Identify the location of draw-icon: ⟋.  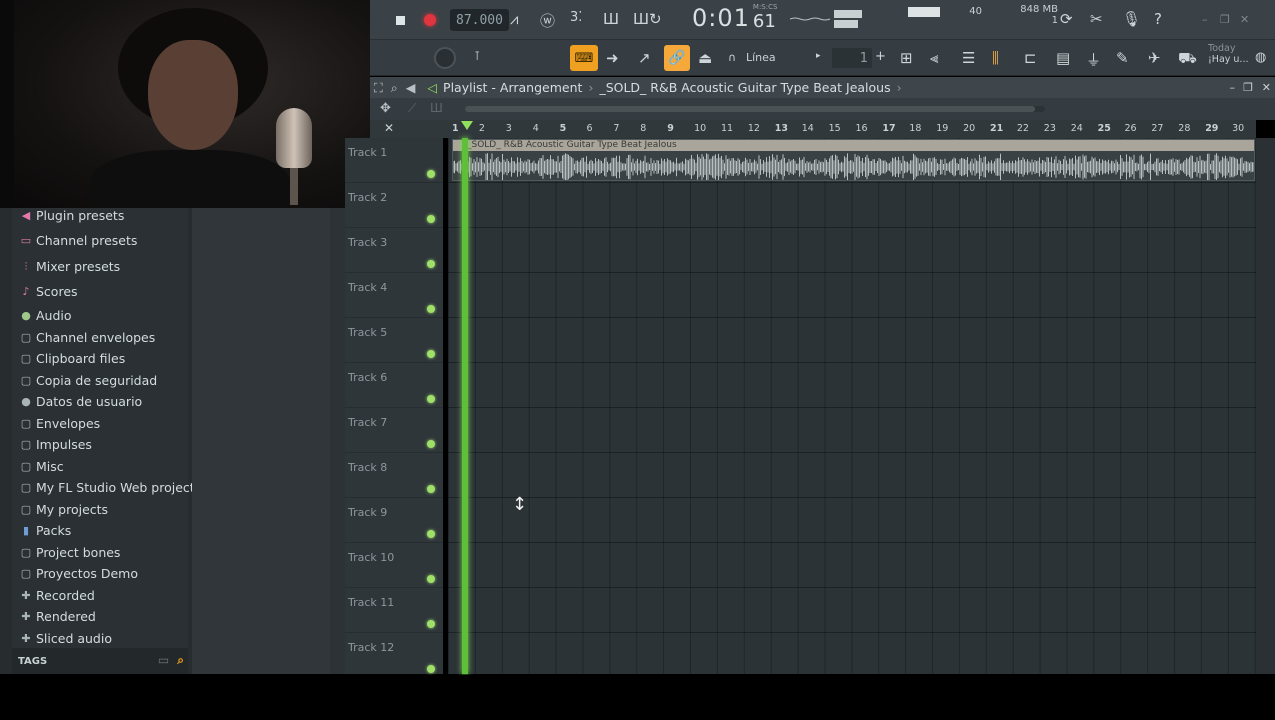
(412, 108).